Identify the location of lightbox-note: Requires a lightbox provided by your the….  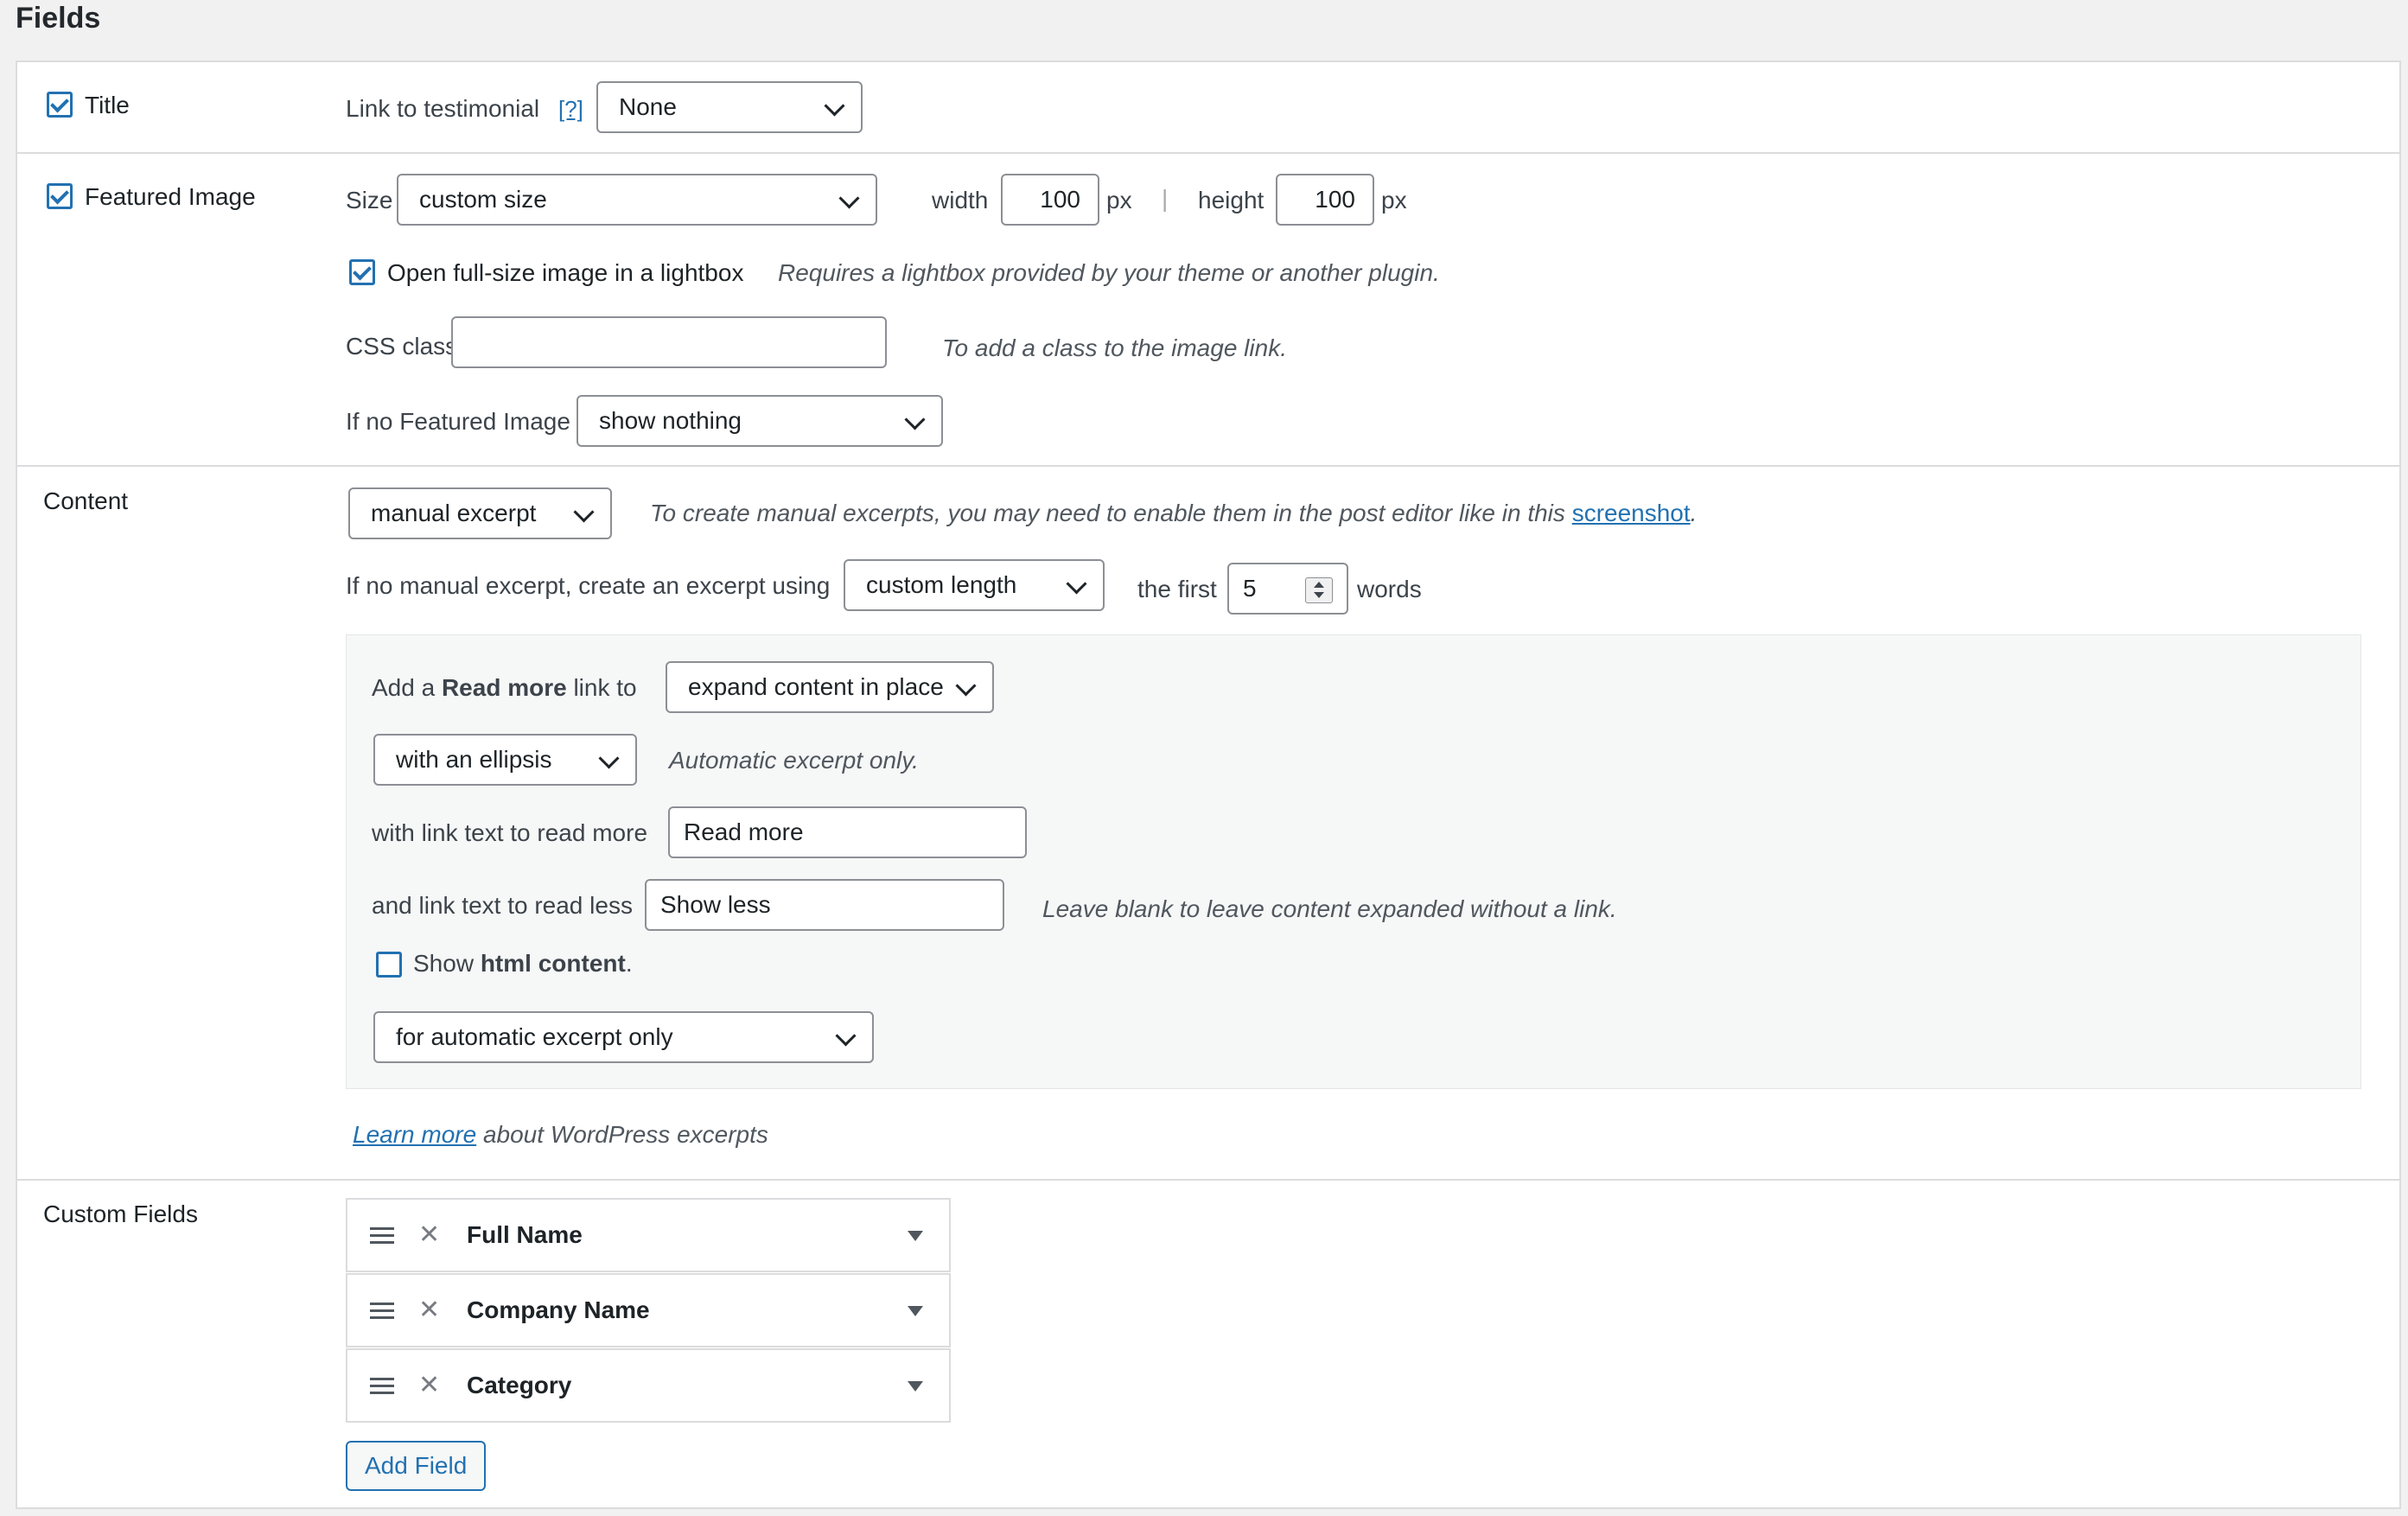
(1109, 272).